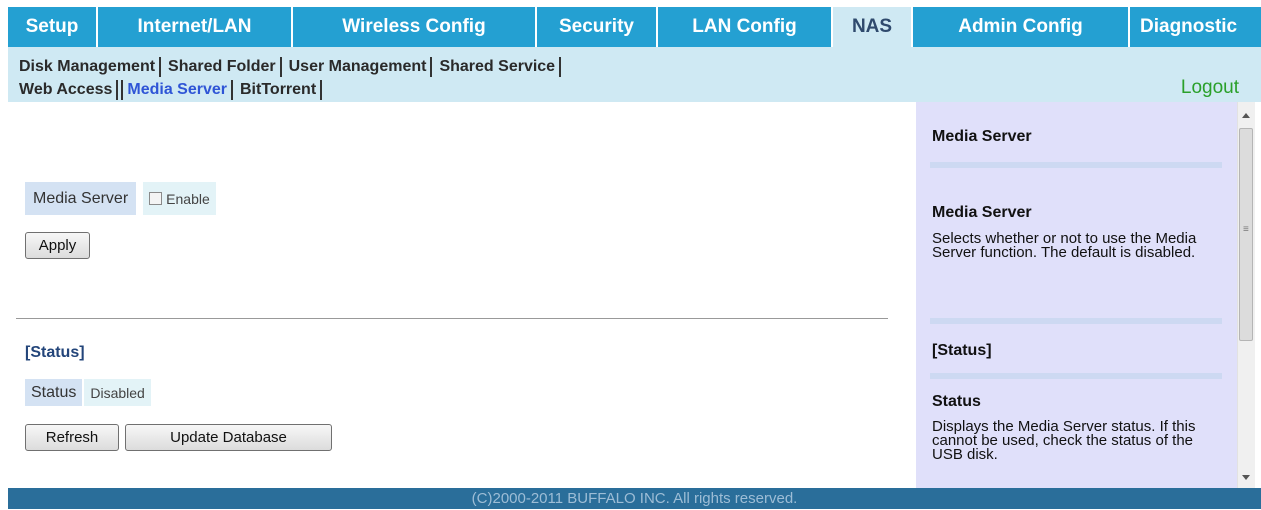 The image size is (1261, 510). What do you see at coordinates (57, 245) in the screenshot?
I see `apply-button: Apply` at bounding box center [57, 245].